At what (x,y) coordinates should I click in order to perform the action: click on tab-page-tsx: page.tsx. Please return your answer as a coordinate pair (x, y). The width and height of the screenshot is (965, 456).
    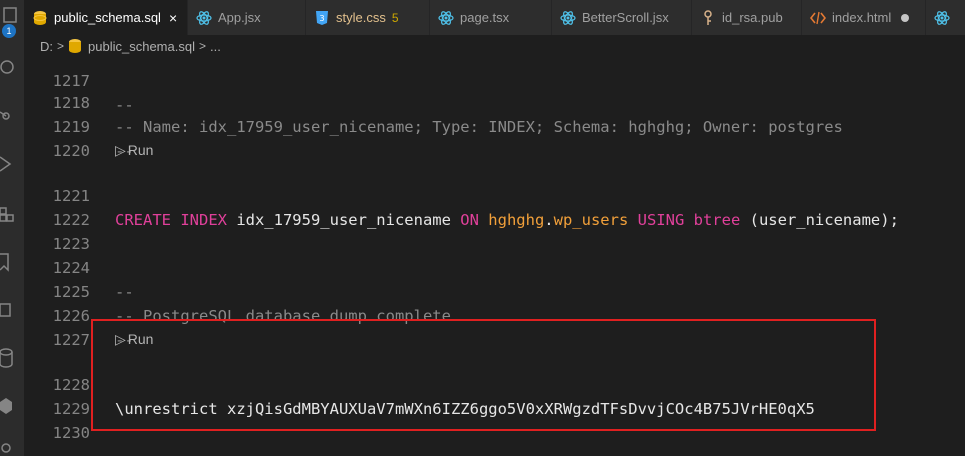
    Looking at the image, I should click on (491, 17).